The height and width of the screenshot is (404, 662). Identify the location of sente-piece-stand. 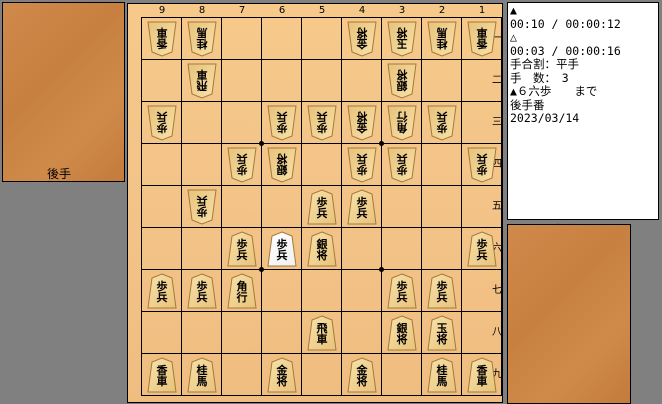
(569, 314).